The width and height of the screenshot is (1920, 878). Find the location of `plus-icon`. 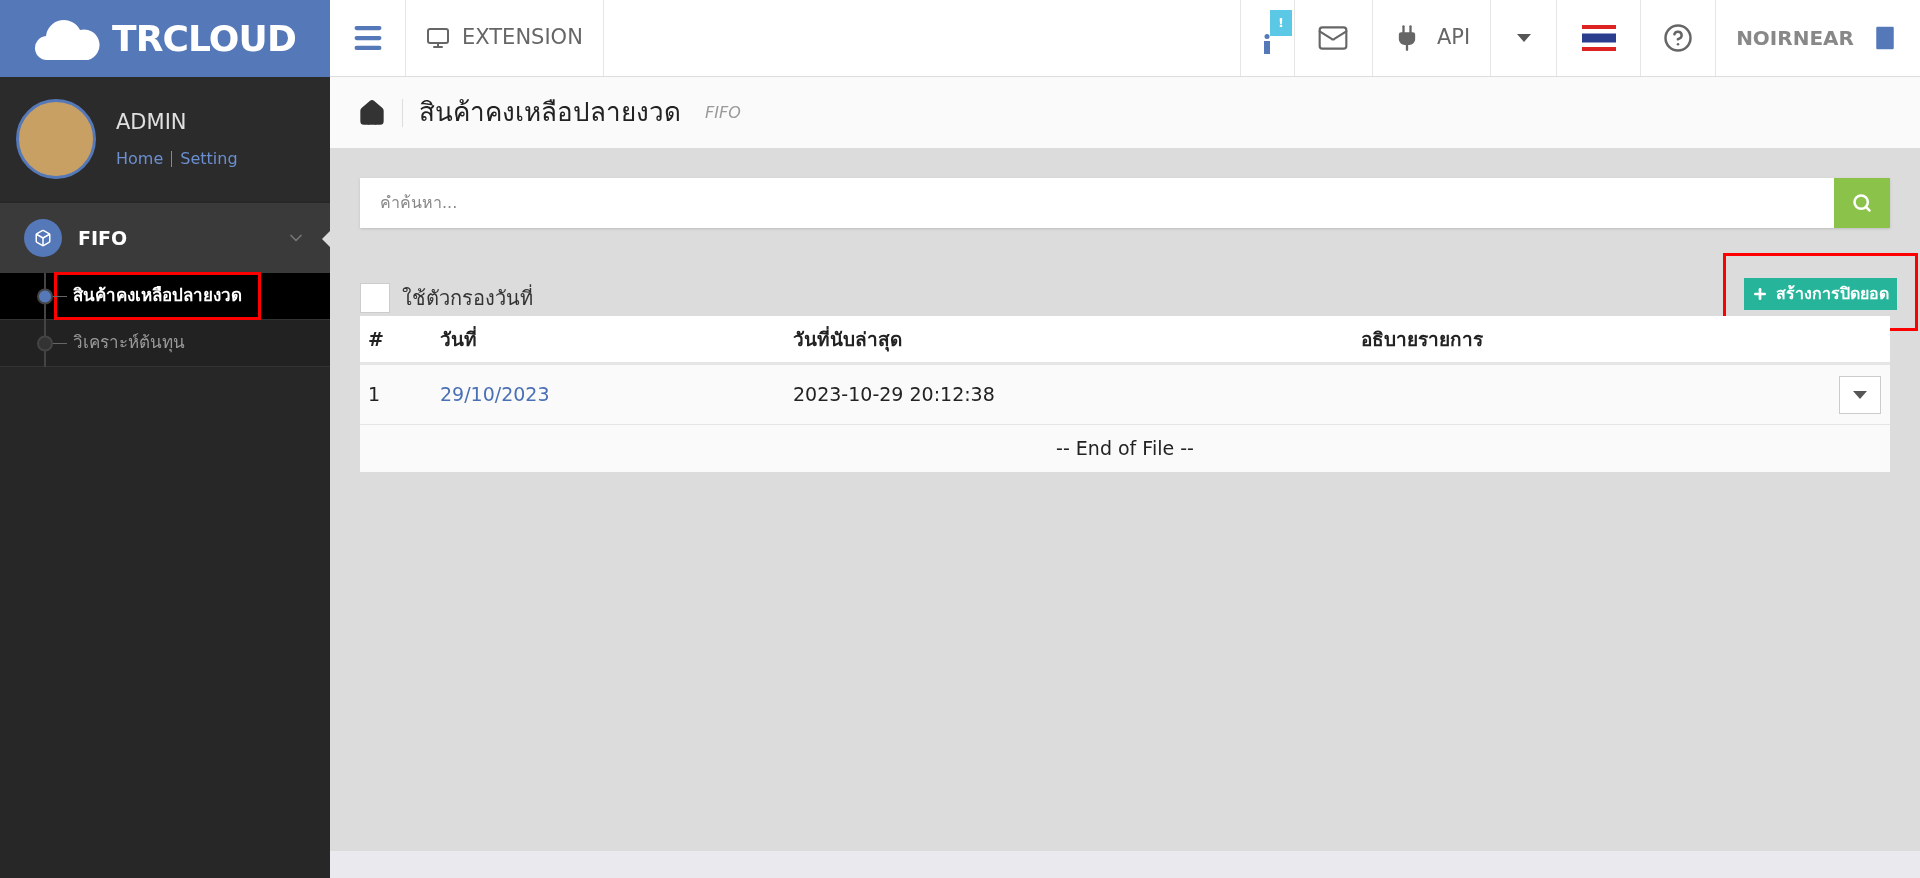

plus-icon is located at coordinates (1760, 294).